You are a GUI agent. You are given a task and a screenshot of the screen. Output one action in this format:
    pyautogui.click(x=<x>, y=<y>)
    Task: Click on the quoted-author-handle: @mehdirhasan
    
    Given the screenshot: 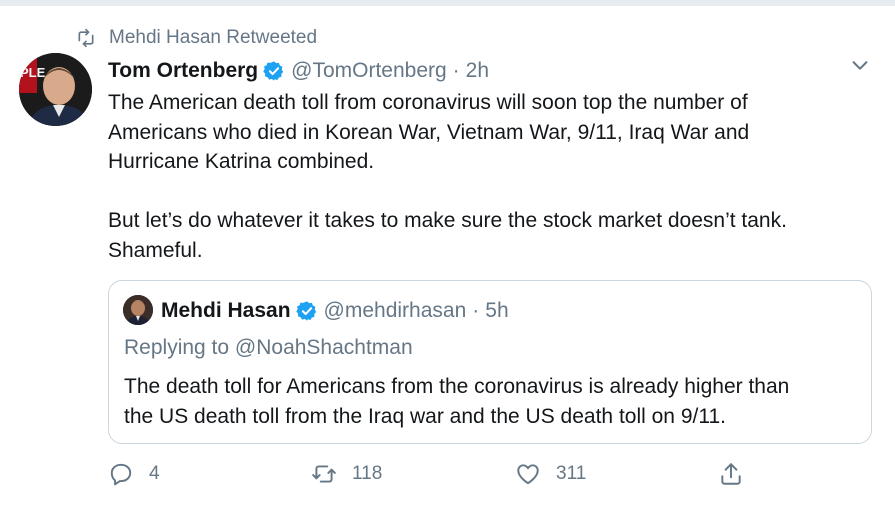 What is the action you would take?
    pyautogui.click(x=395, y=310)
    